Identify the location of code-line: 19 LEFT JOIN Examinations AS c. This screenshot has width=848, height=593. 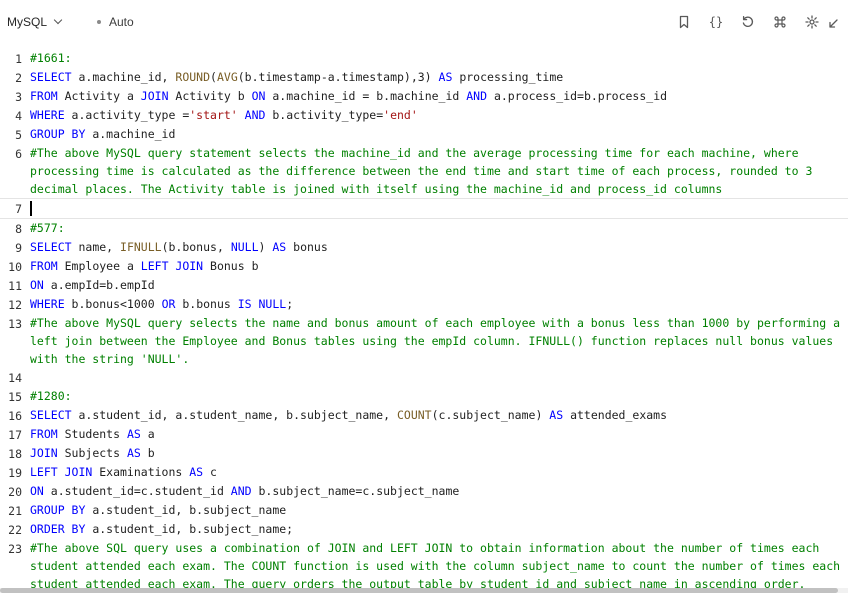
(424, 472).